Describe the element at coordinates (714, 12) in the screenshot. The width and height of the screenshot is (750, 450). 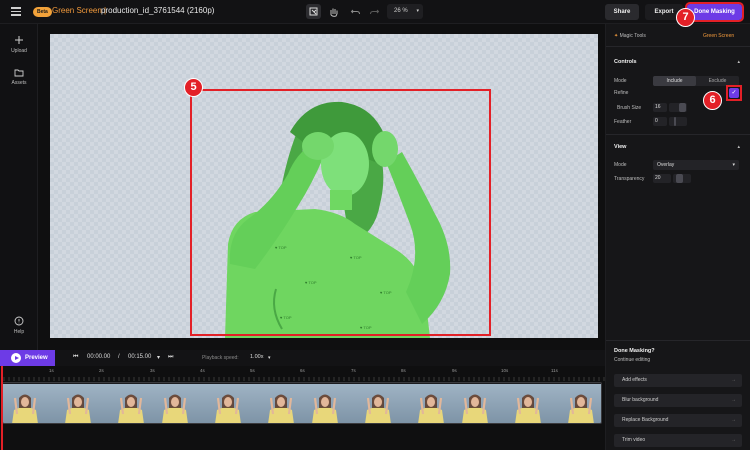
I see `done-masking-button: Done Masking` at that location.